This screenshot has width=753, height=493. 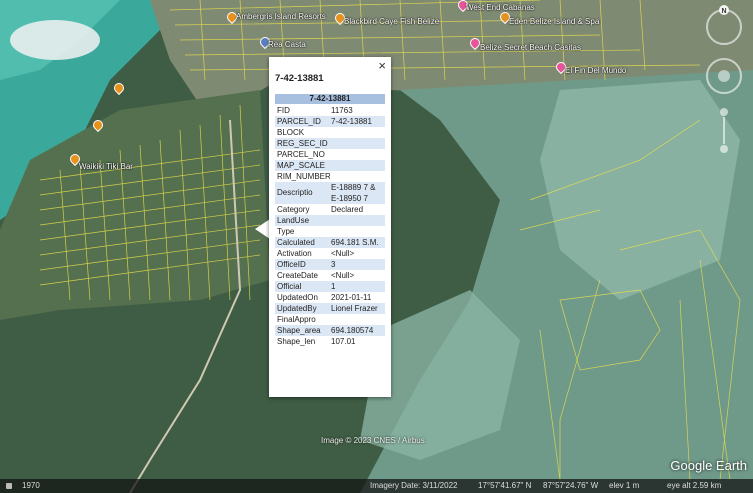 I want to click on attribute-key: LandUse, so click(x=293, y=220).